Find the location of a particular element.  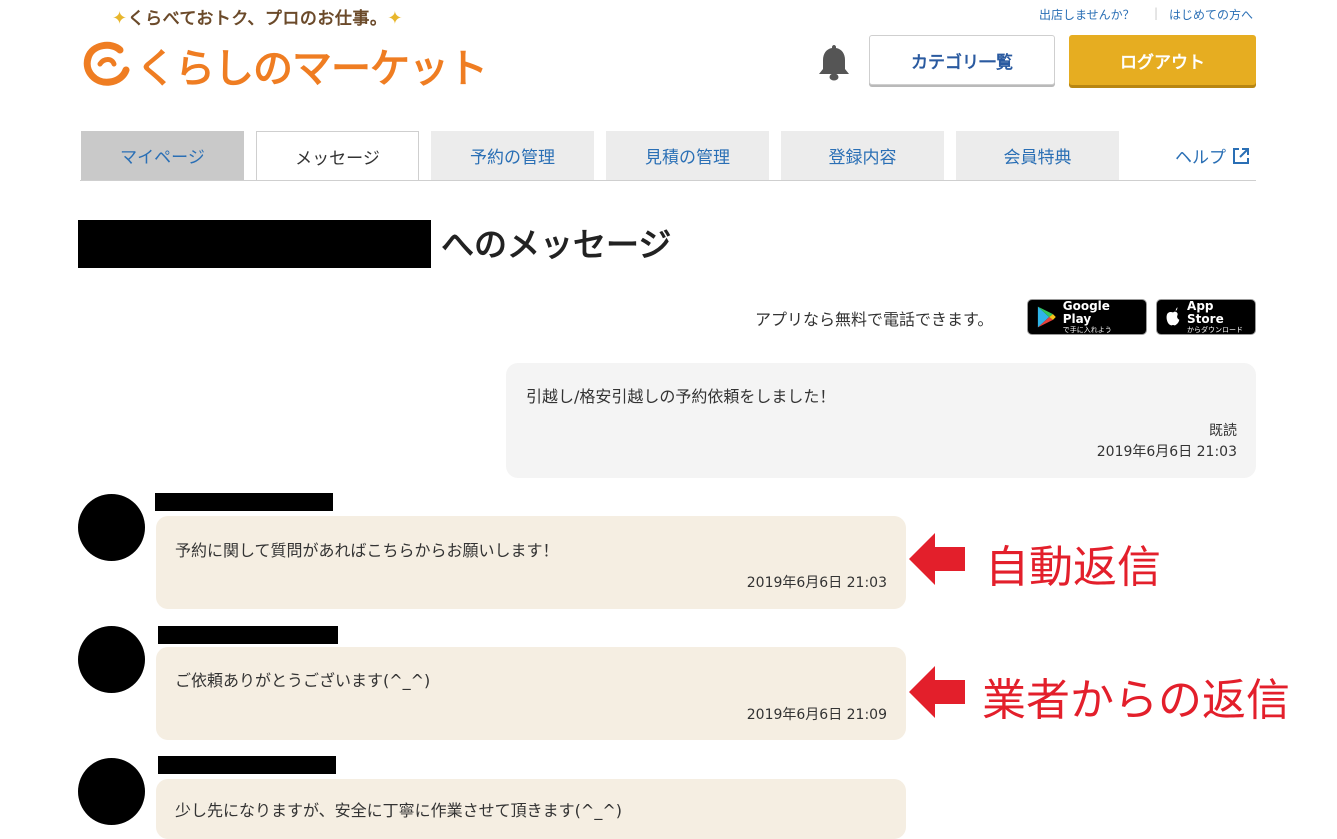

my-message-bubble: 引越し/格安引越しの予約依頼をしました！ 既読 2019年6月6日 21:03 is located at coordinates (881, 420).